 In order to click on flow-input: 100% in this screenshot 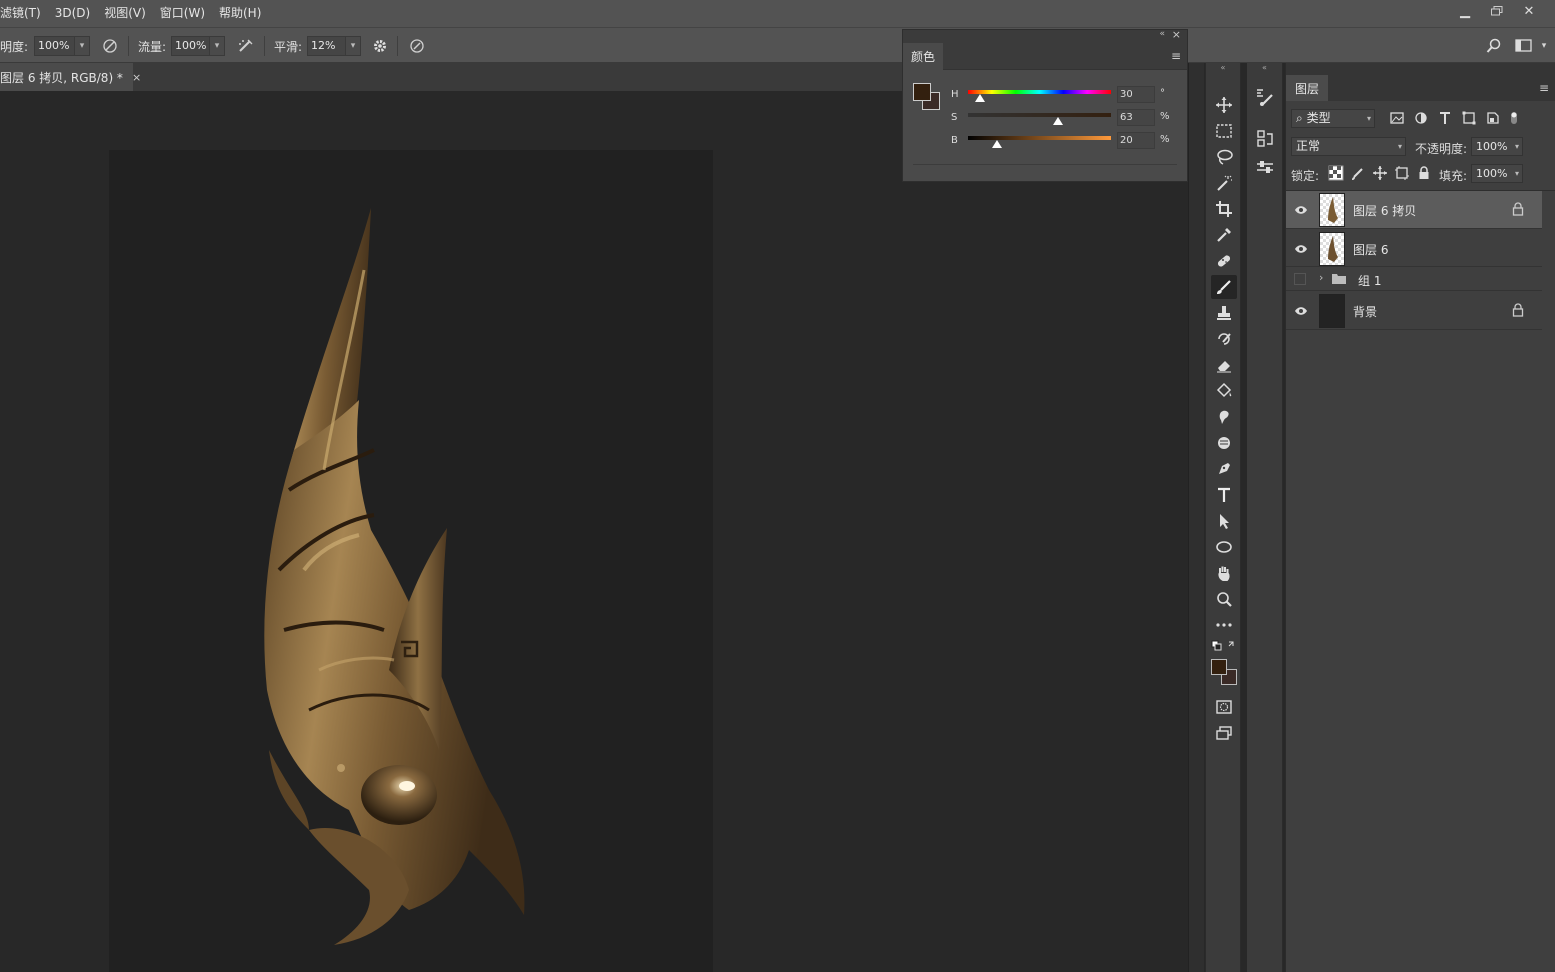, I will do `click(191, 46)`.